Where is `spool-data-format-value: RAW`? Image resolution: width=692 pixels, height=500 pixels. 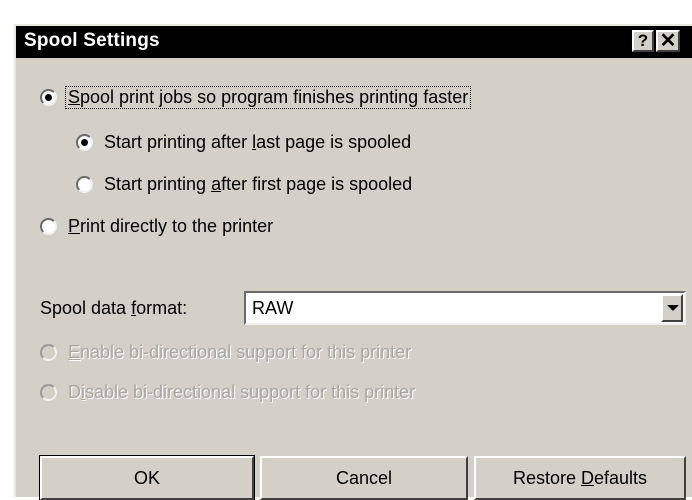 spool-data-format-value: RAW is located at coordinates (273, 308).